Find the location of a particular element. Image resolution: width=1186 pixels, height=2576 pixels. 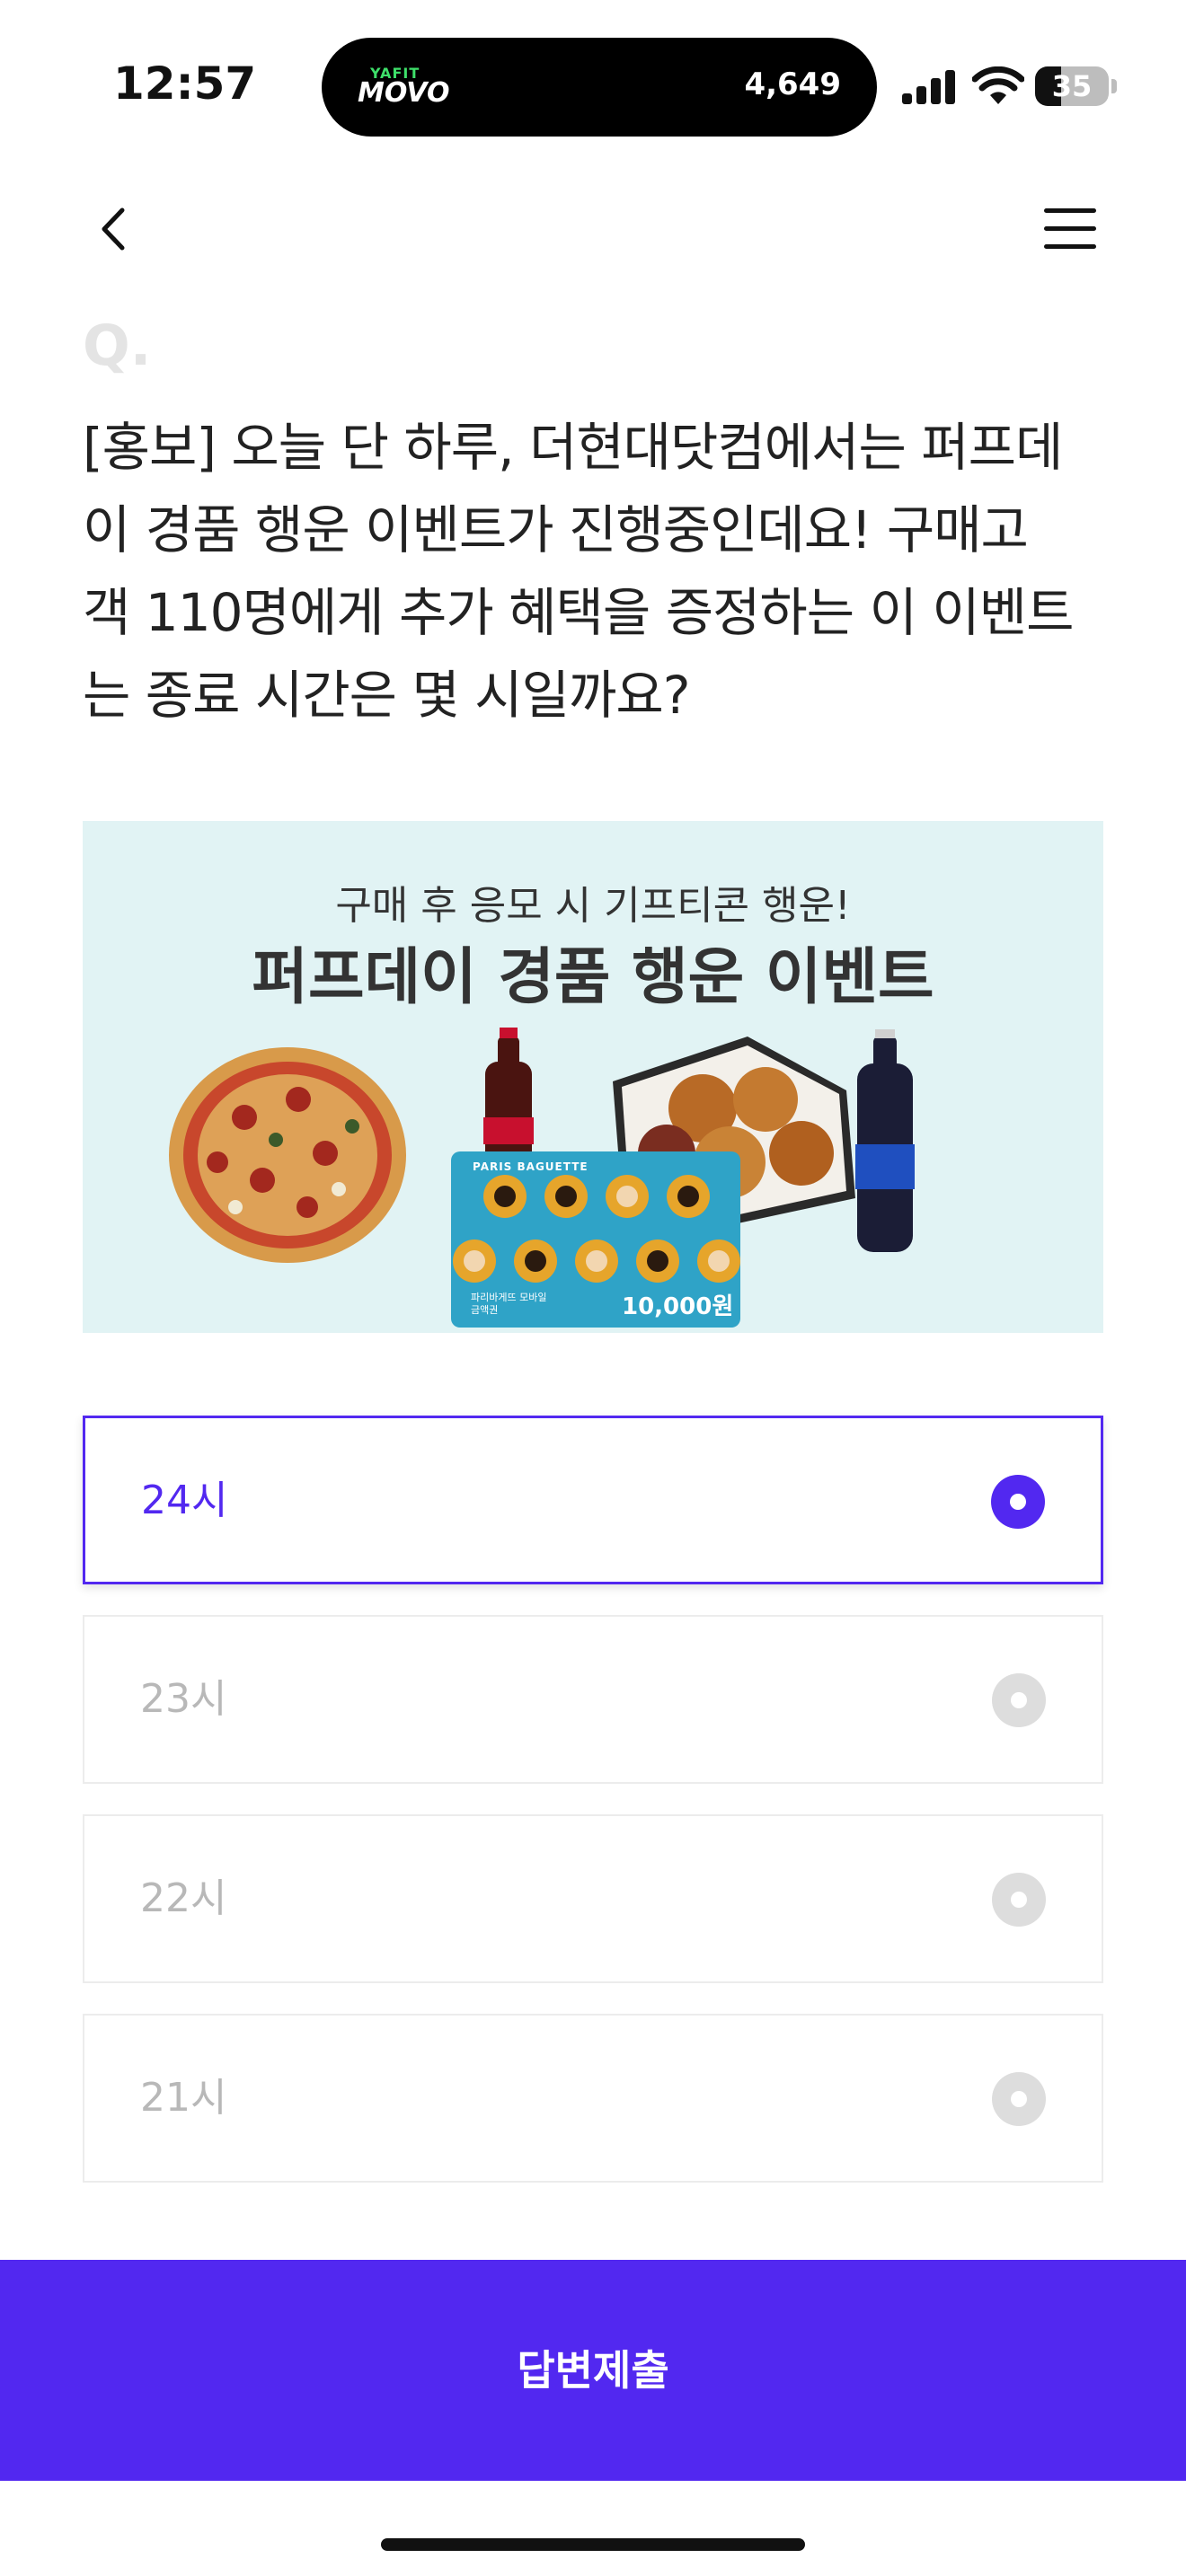

battery-level: 35 is located at coordinates (1072, 86).